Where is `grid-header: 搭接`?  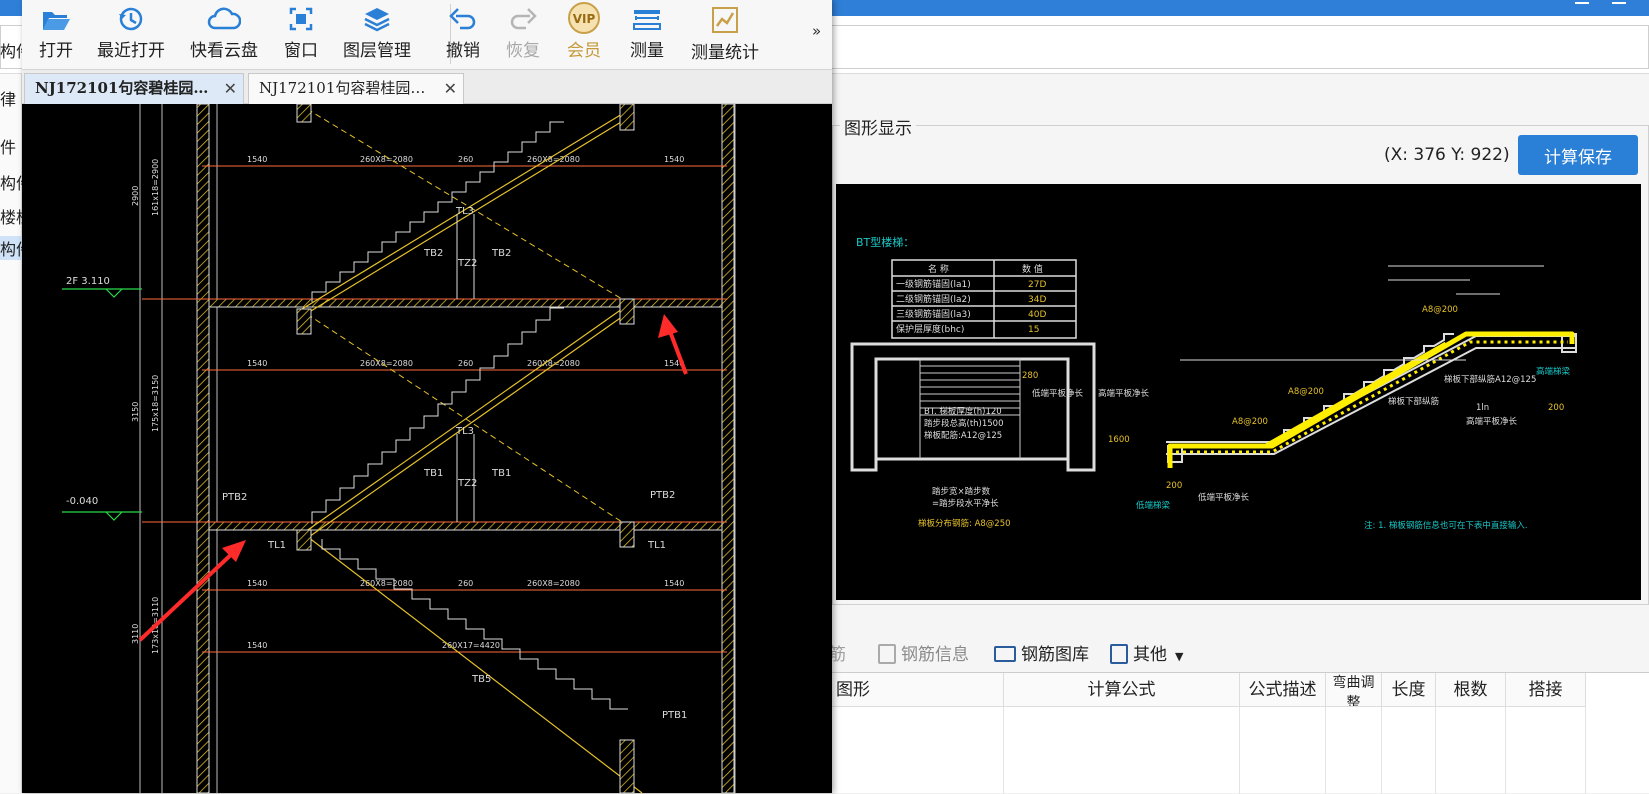 grid-header: 搭接 is located at coordinates (1546, 690).